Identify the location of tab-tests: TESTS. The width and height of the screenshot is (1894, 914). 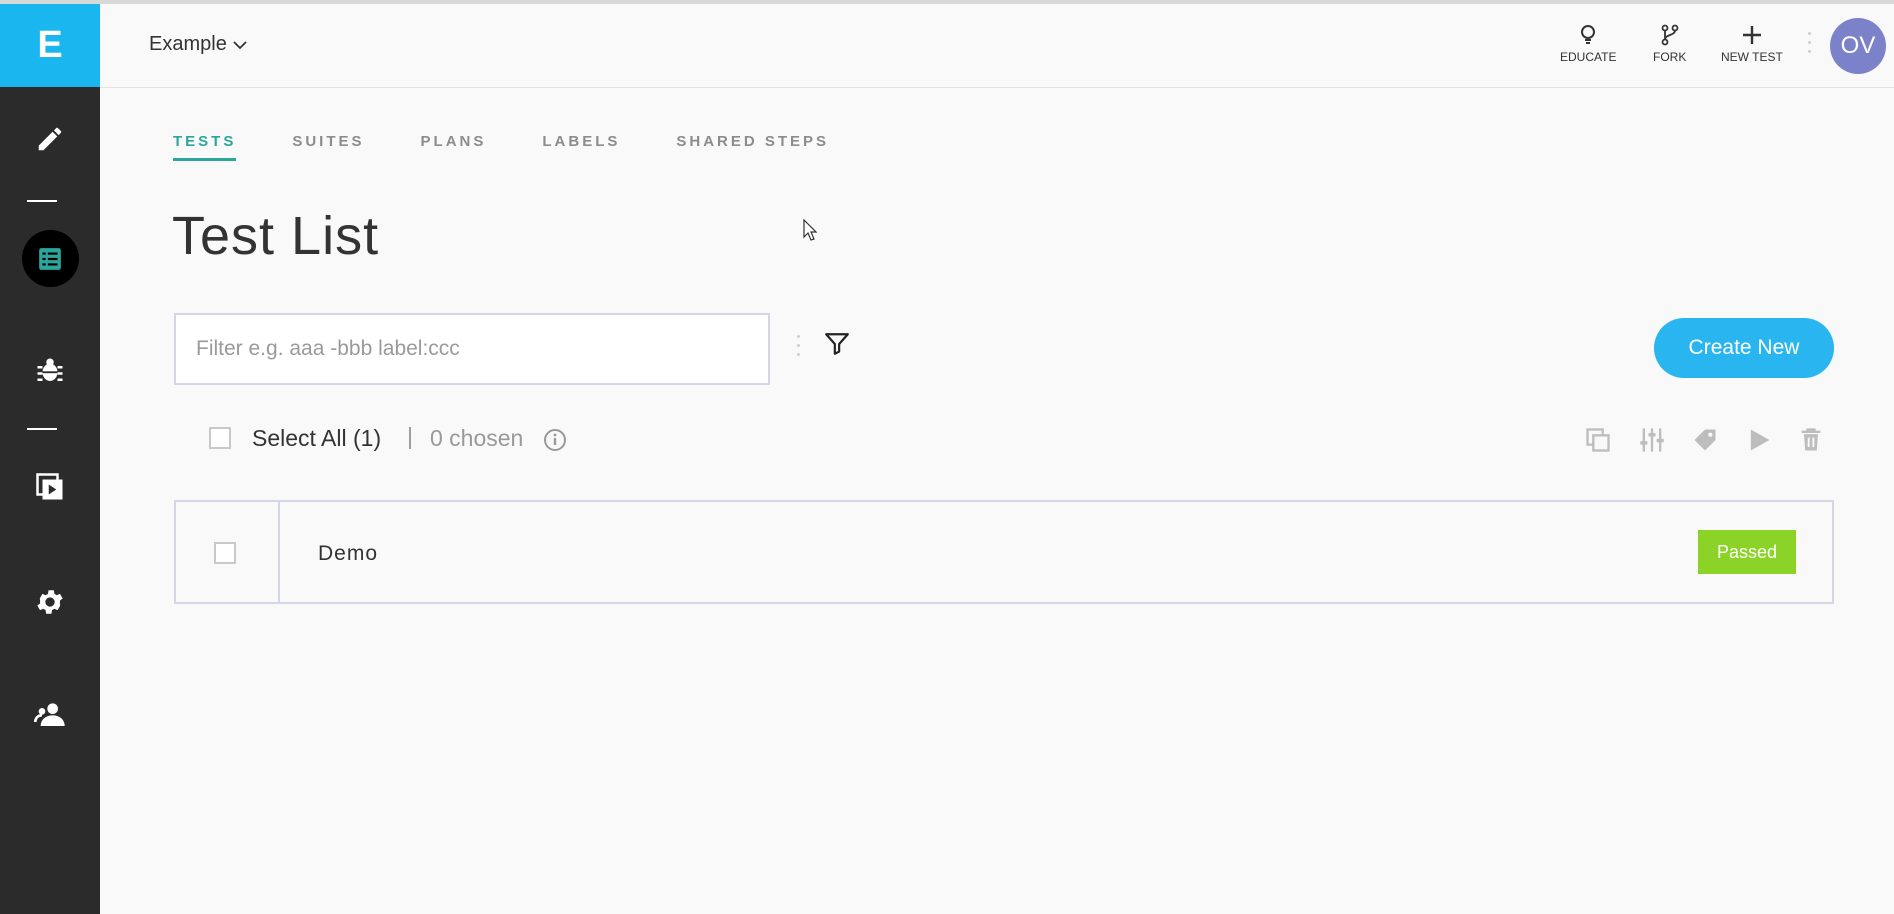
(205, 147).